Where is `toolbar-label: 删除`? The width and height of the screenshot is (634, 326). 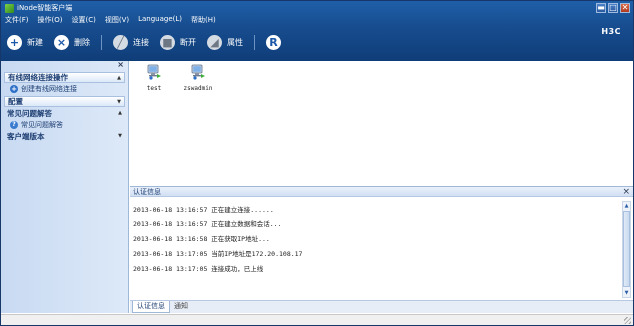 toolbar-label: 删除 is located at coordinates (82, 42).